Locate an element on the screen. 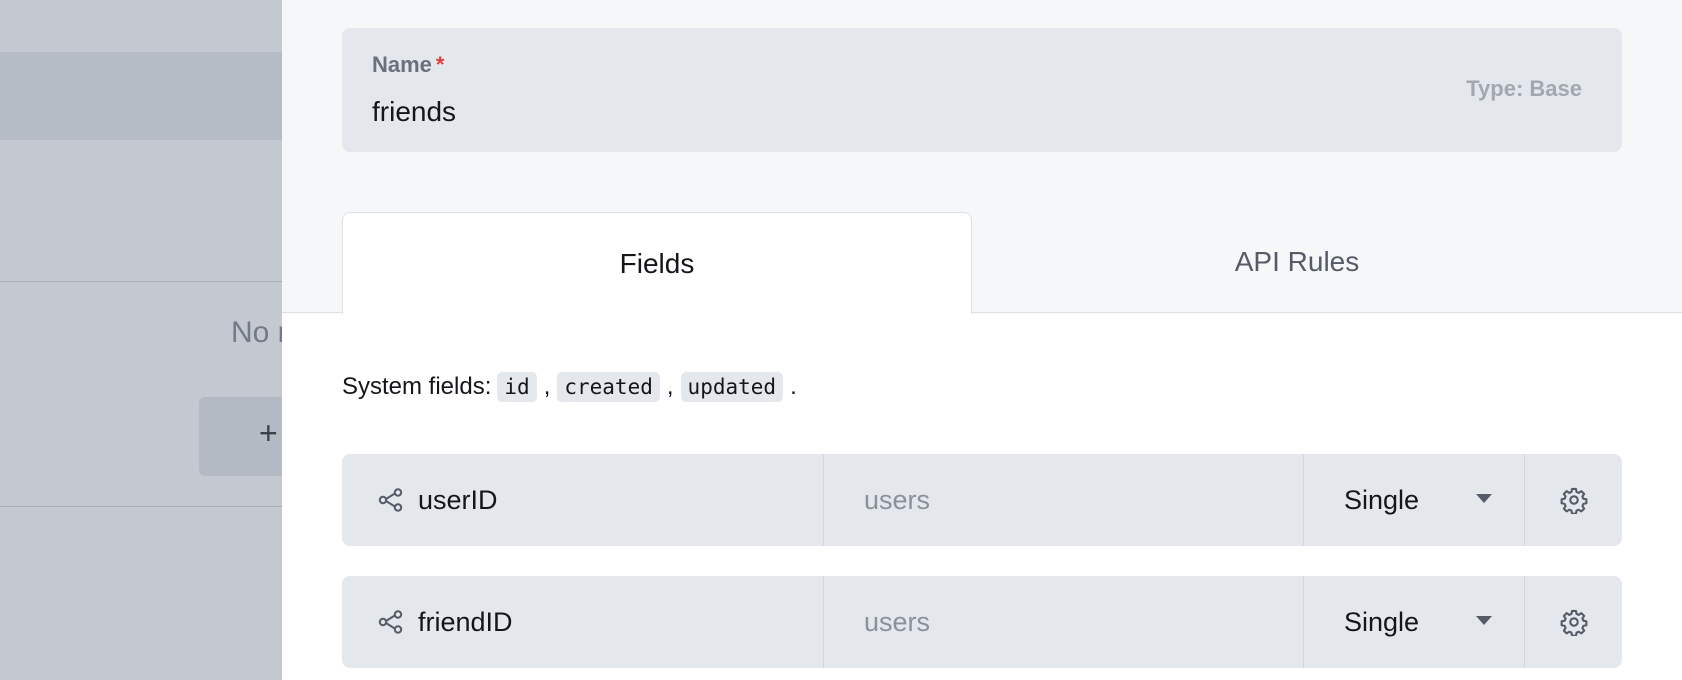 This screenshot has width=1682, height=680. field-name-cell: userID is located at coordinates (583, 500).